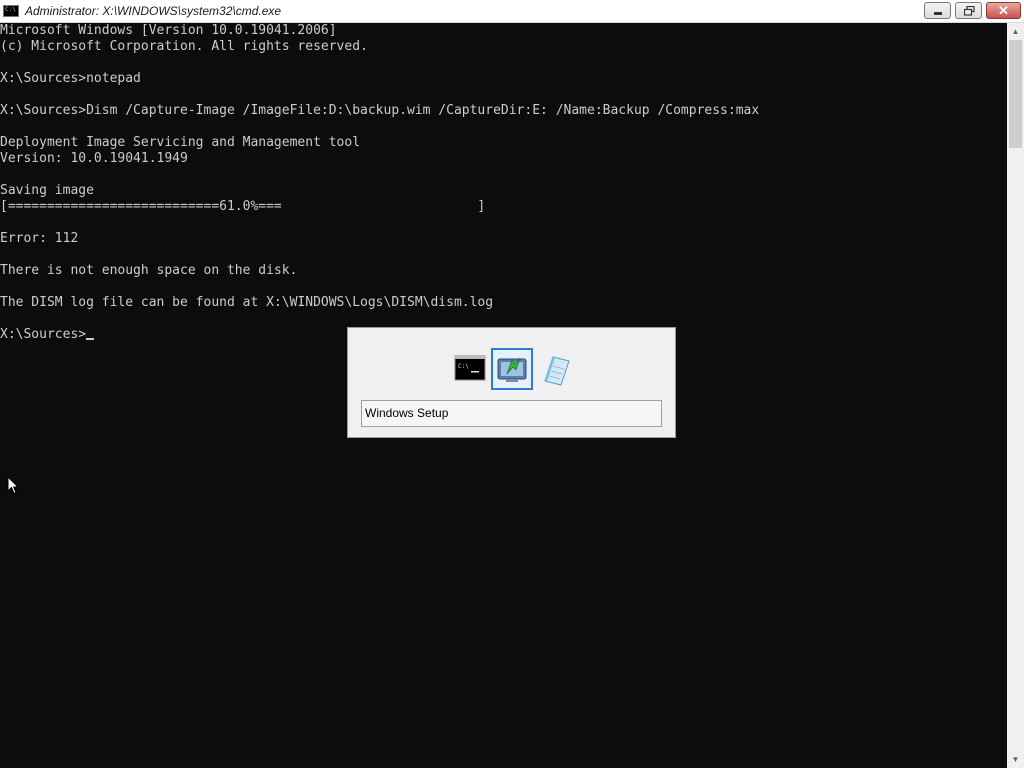  I want to click on switcher-item-windows-setup, so click(512, 369).